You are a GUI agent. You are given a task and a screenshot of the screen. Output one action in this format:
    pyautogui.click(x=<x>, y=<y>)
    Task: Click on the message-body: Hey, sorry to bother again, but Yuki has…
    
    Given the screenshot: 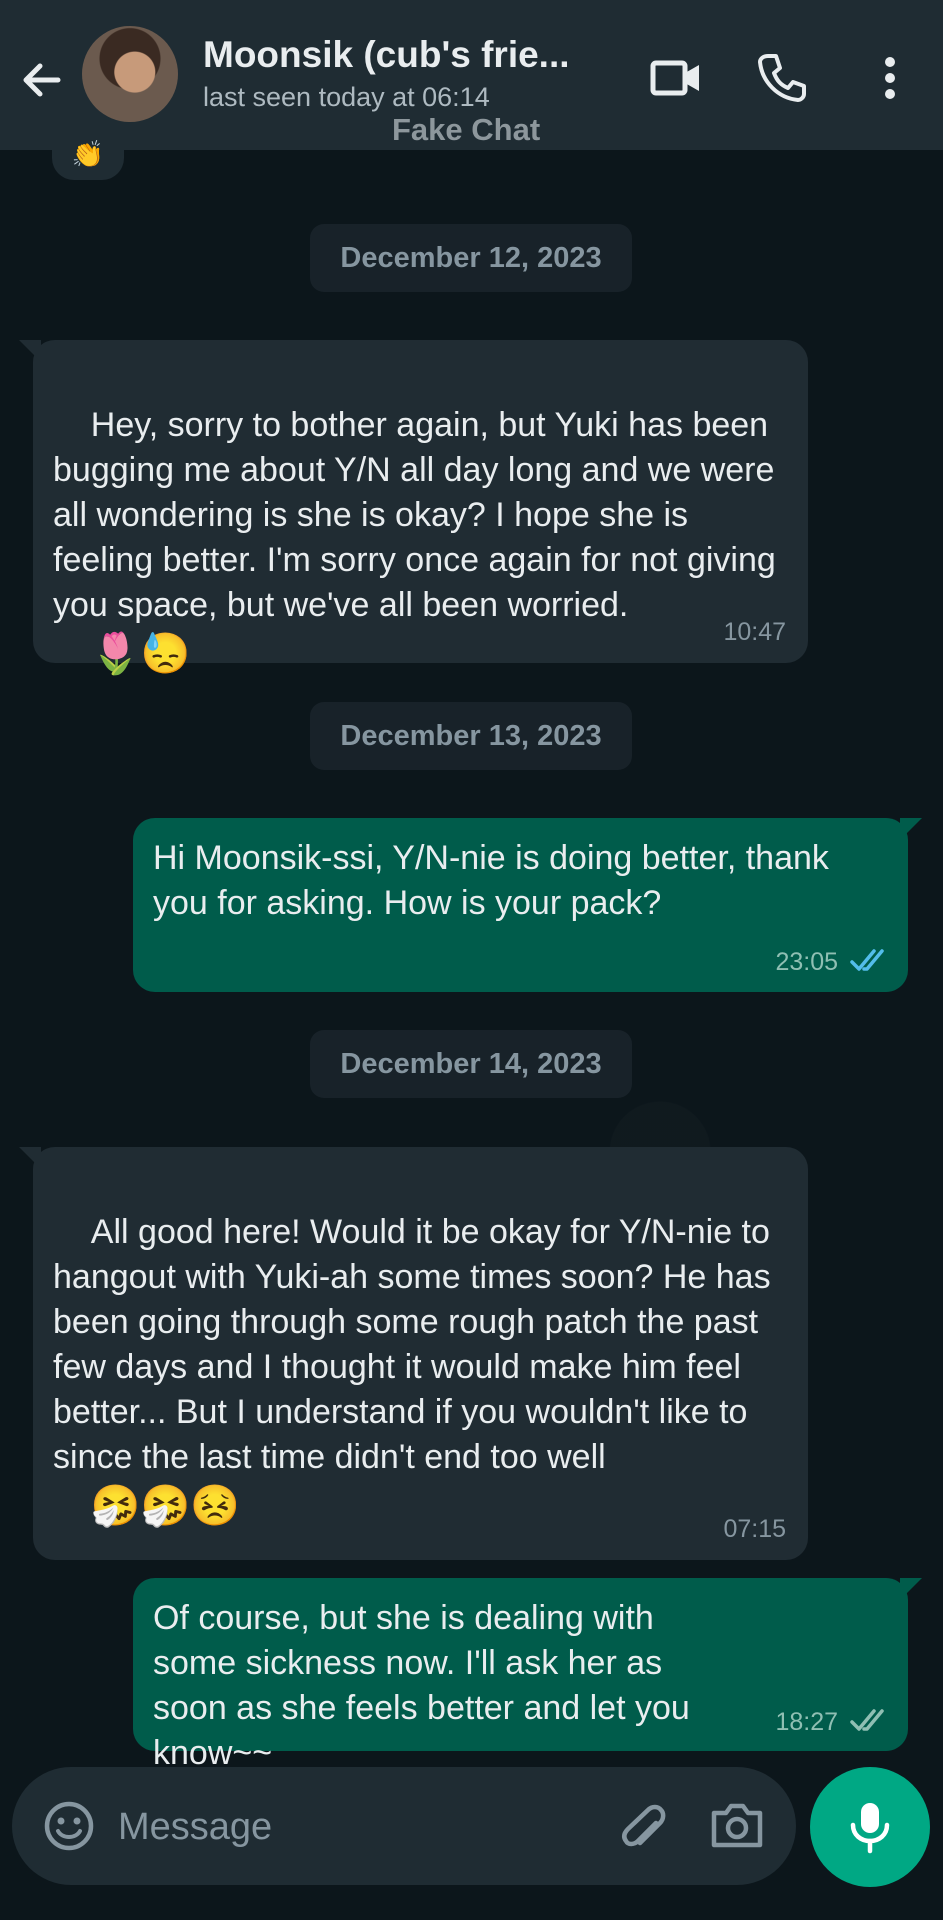 What is the action you would take?
    pyautogui.click(x=419, y=515)
    